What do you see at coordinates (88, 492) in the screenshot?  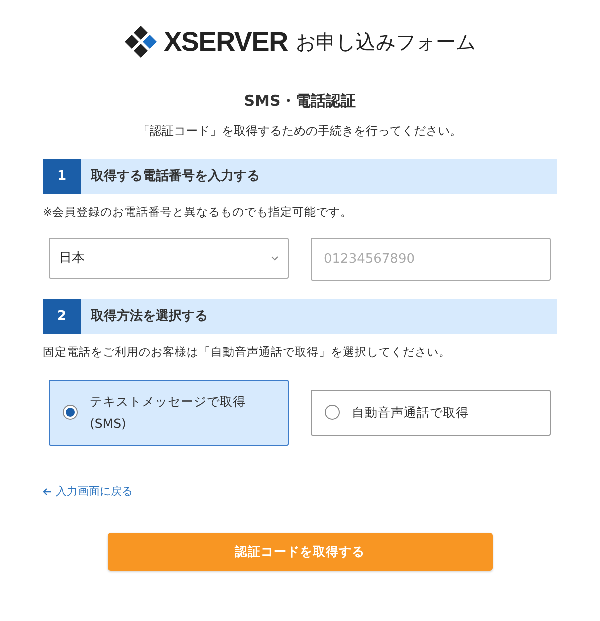 I see `back-link: 入力画面に戻る` at bounding box center [88, 492].